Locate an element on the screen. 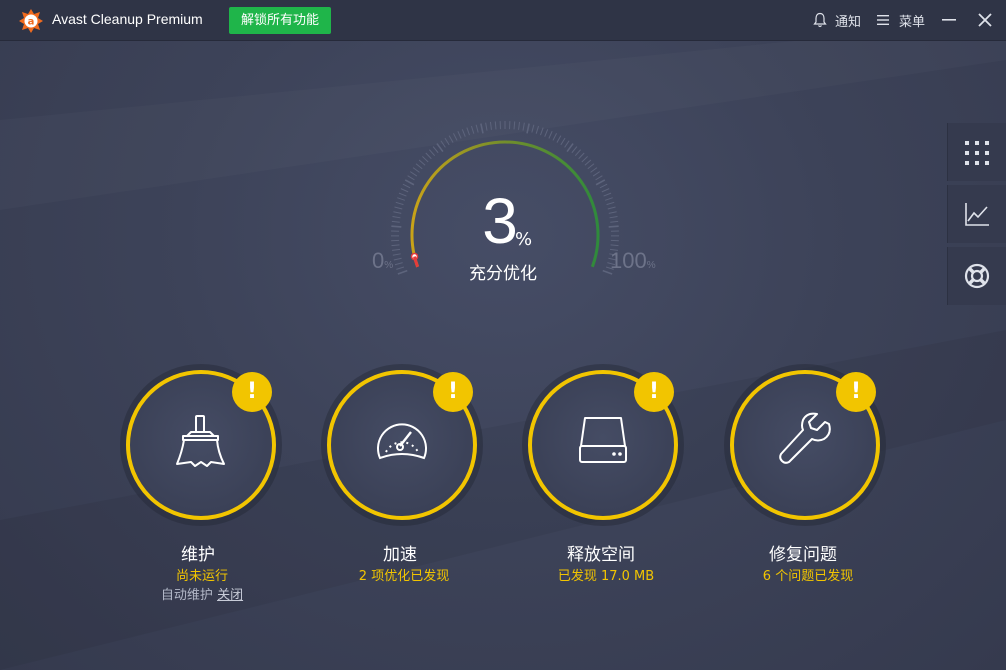  notifications-button: 通知 is located at coordinates (848, 20).